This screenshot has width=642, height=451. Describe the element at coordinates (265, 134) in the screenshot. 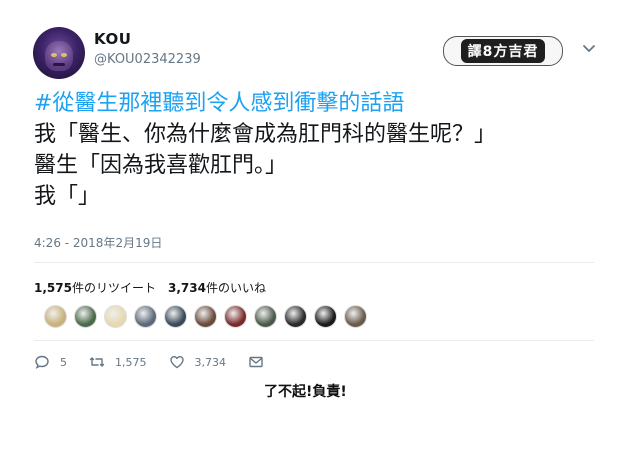

I see `tweet-line: 我「醫生、你為什麼會成為肛門科的醫生呢？」` at that location.